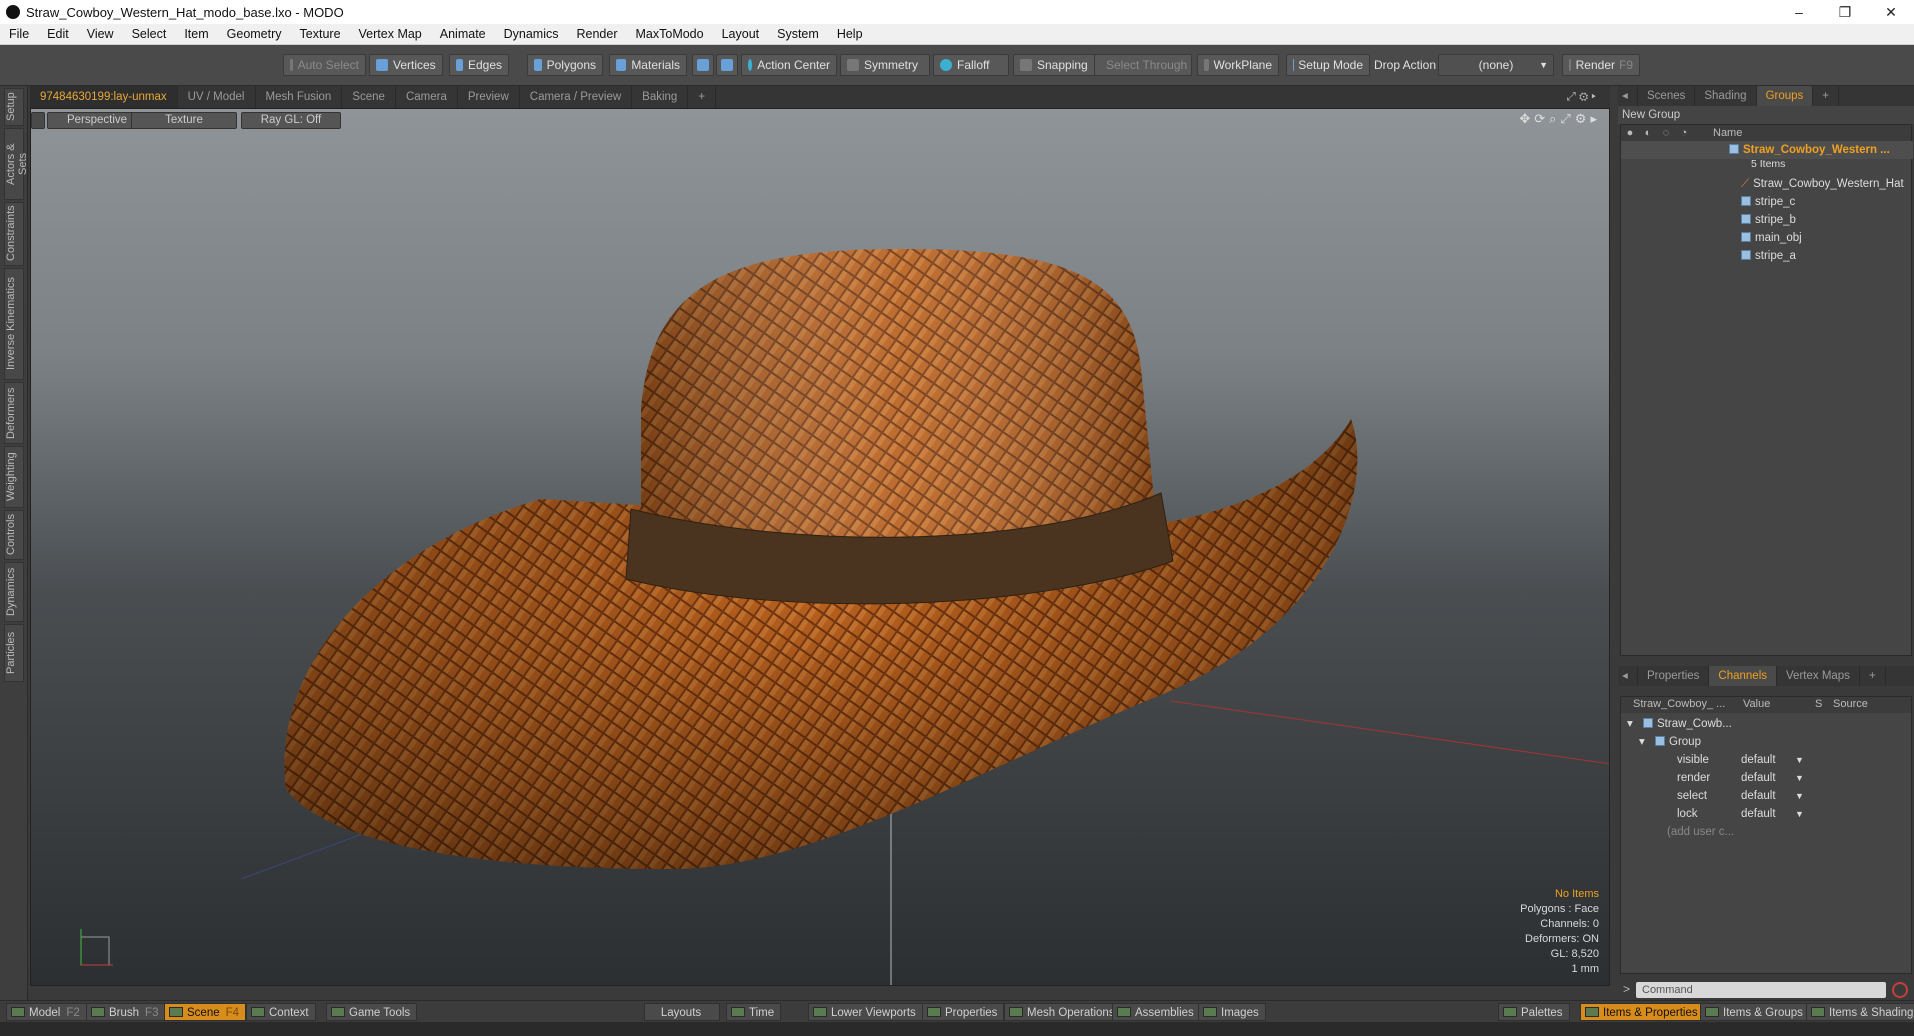 Image resolution: width=1914 pixels, height=1036 pixels. Describe the element at coordinates (320, 34) in the screenshot. I see `menu-texture: Texture` at that location.